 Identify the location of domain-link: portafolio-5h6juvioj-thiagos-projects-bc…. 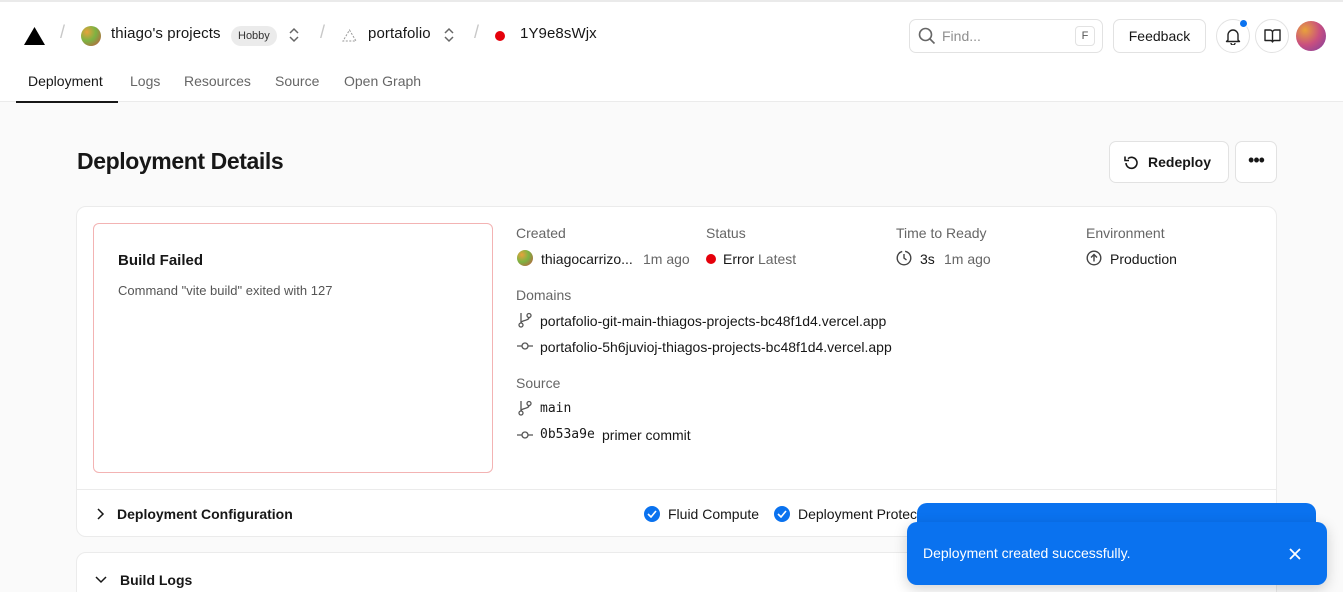
(716, 347).